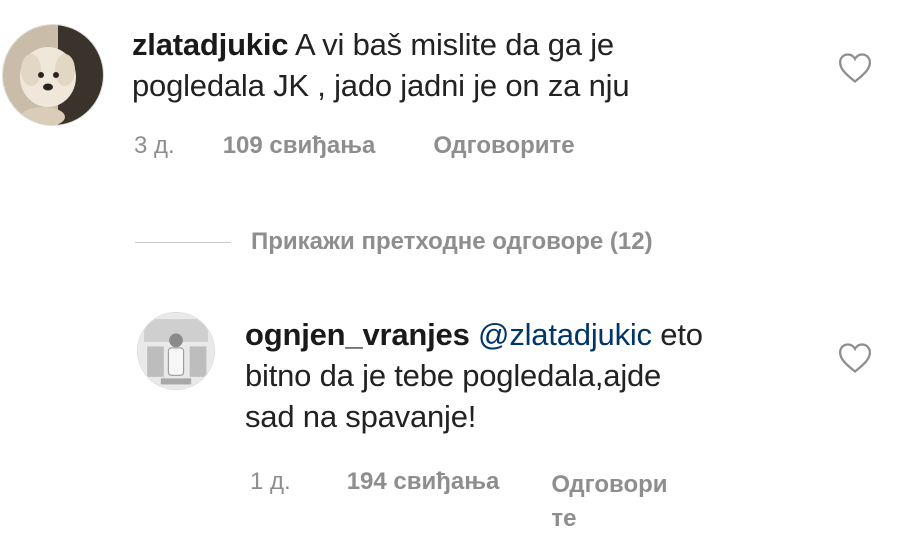  I want to click on reply-like-button, so click(855, 358).